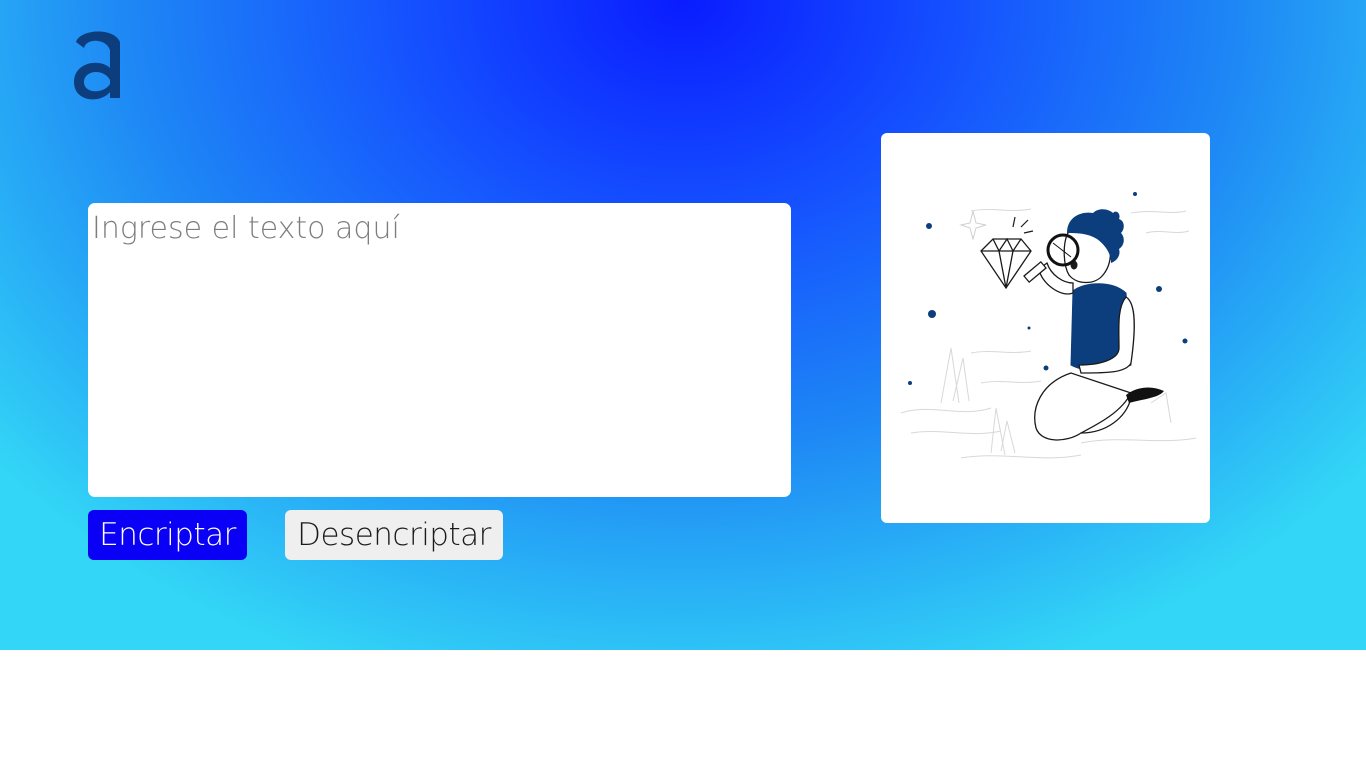 Image resolution: width=1366 pixels, height=768 pixels. I want to click on illustration-card, so click(1045, 328).